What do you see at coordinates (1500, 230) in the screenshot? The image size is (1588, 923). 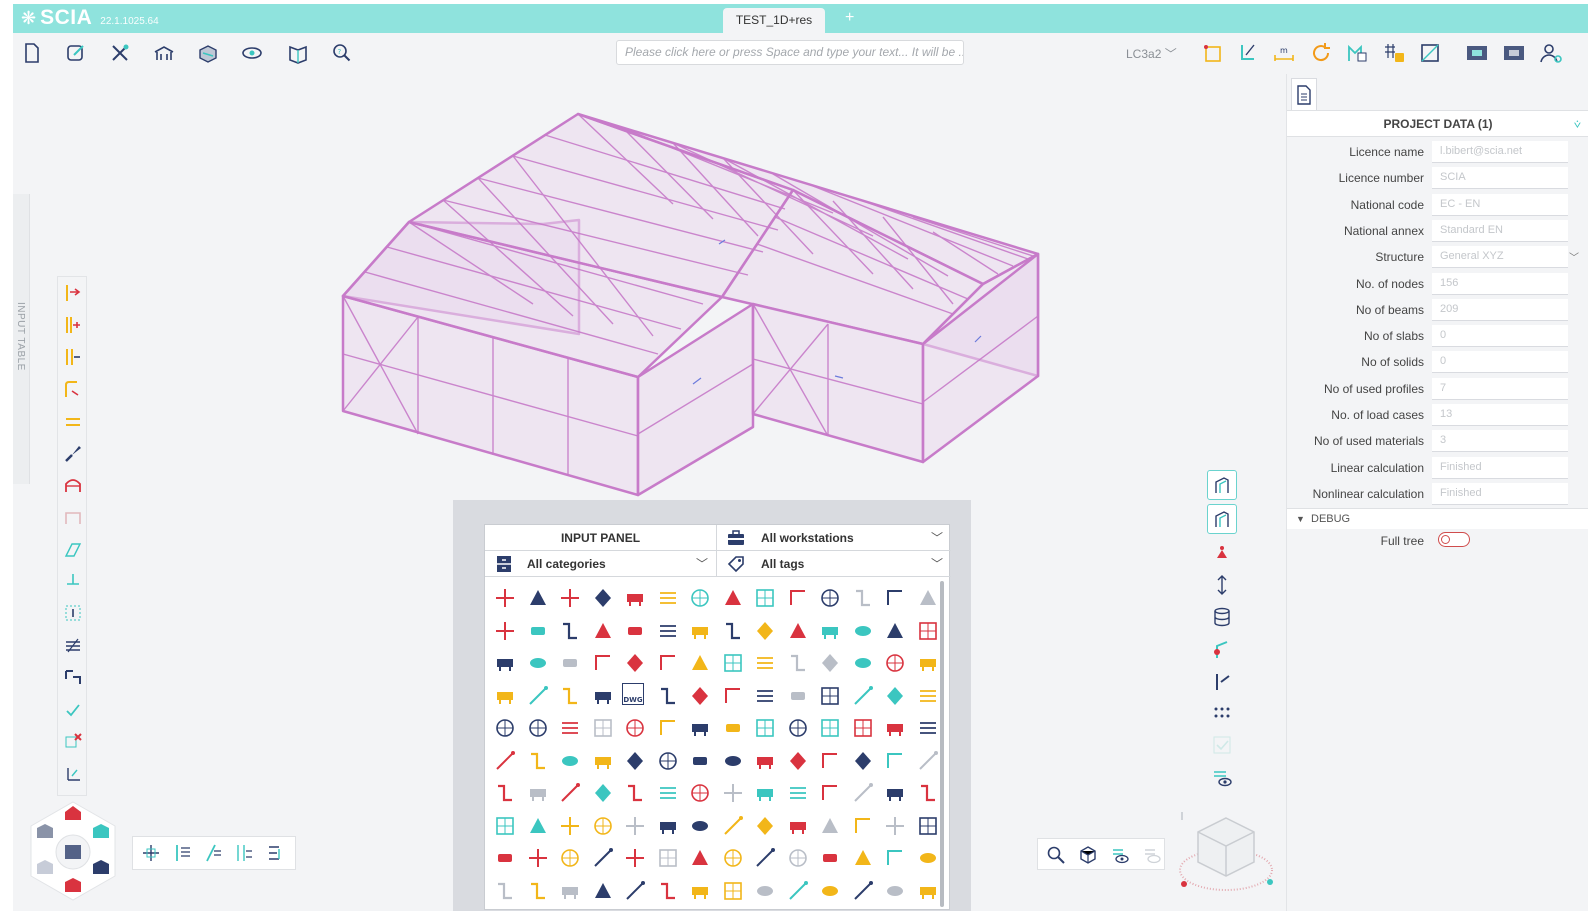 I see `property-value: Standard EN` at bounding box center [1500, 230].